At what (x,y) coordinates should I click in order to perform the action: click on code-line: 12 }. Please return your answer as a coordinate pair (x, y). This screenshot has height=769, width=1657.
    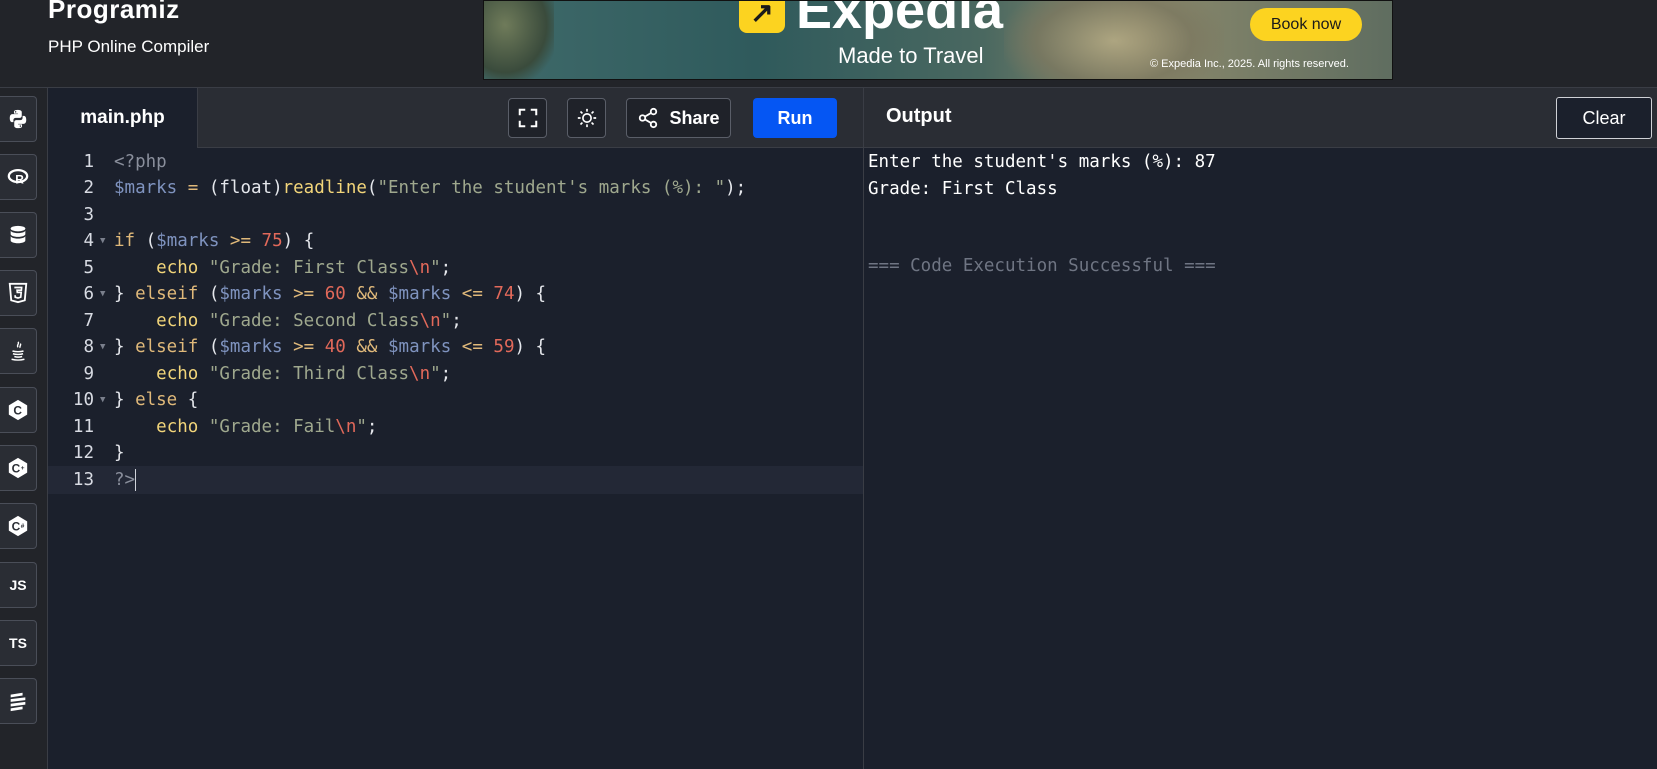
    Looking at the image, I should click on (455, 453).